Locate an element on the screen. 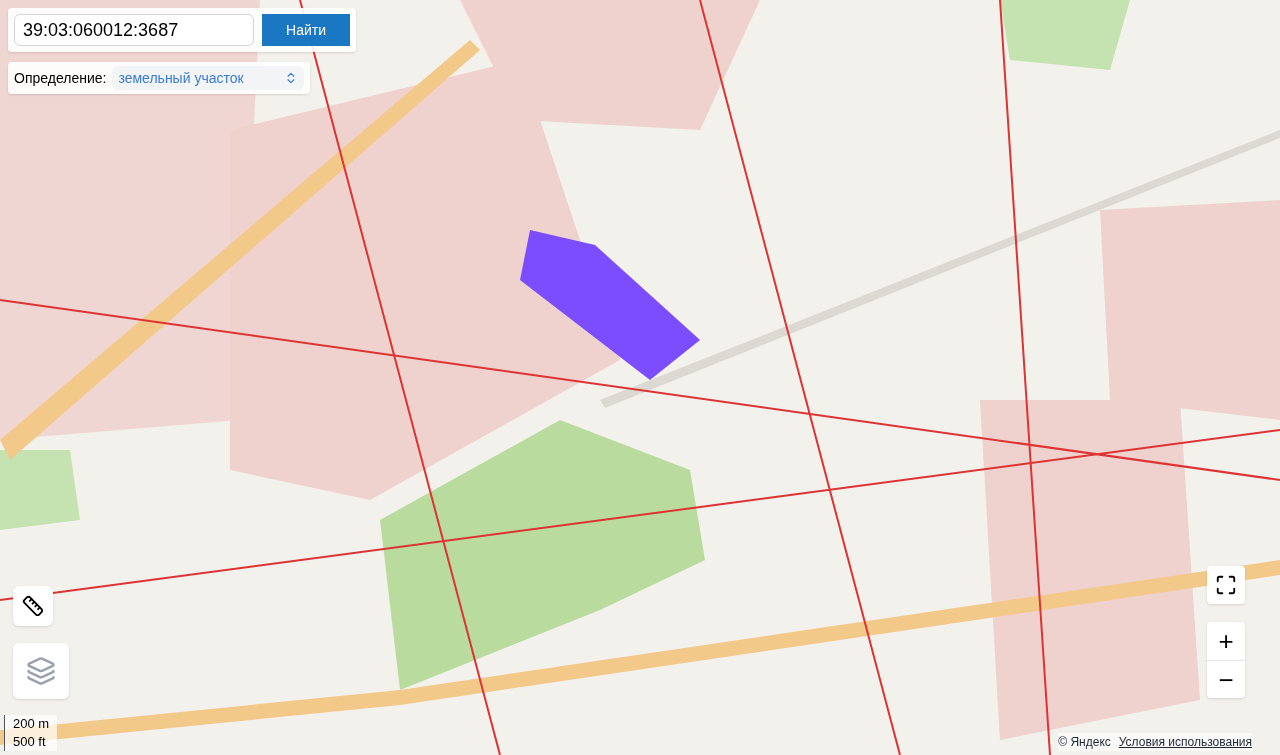 This screenshot has height=755, width=1280. terms-link: Условия использования is located at coordinates (1185, 742).